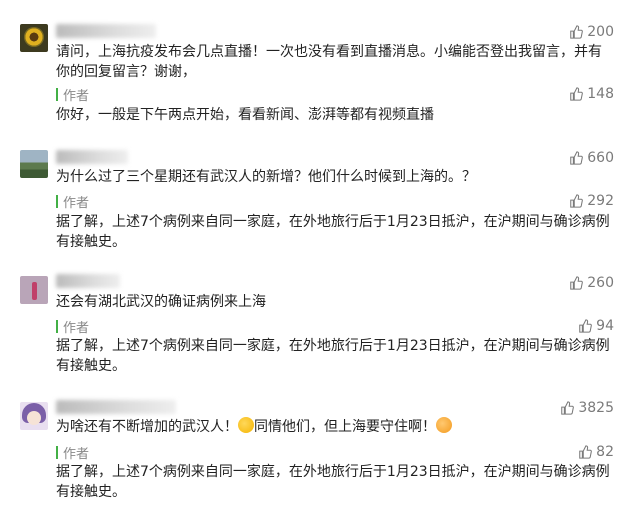 The image size is (644, 512). I want to click on comment-text: 为啥还有不断增加的武汉人！ 同情他们，但上海要守住啊！, so click(335, 427).